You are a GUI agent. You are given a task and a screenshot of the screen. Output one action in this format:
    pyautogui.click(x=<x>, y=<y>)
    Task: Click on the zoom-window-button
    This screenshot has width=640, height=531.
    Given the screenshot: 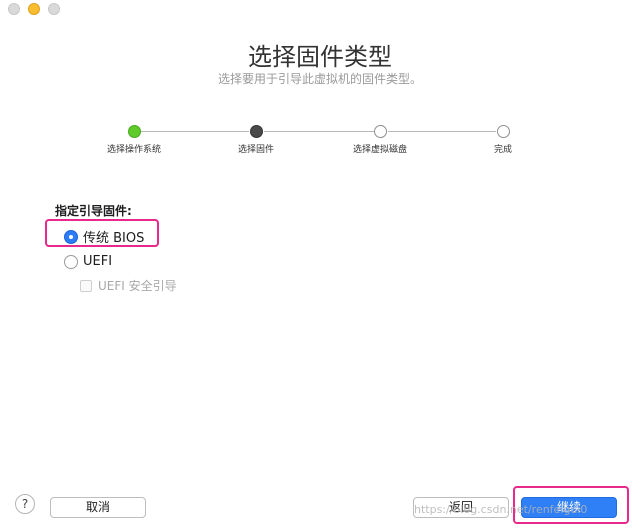 What is the action you would take?
    pyautogui.click(x=54, y=9)
    